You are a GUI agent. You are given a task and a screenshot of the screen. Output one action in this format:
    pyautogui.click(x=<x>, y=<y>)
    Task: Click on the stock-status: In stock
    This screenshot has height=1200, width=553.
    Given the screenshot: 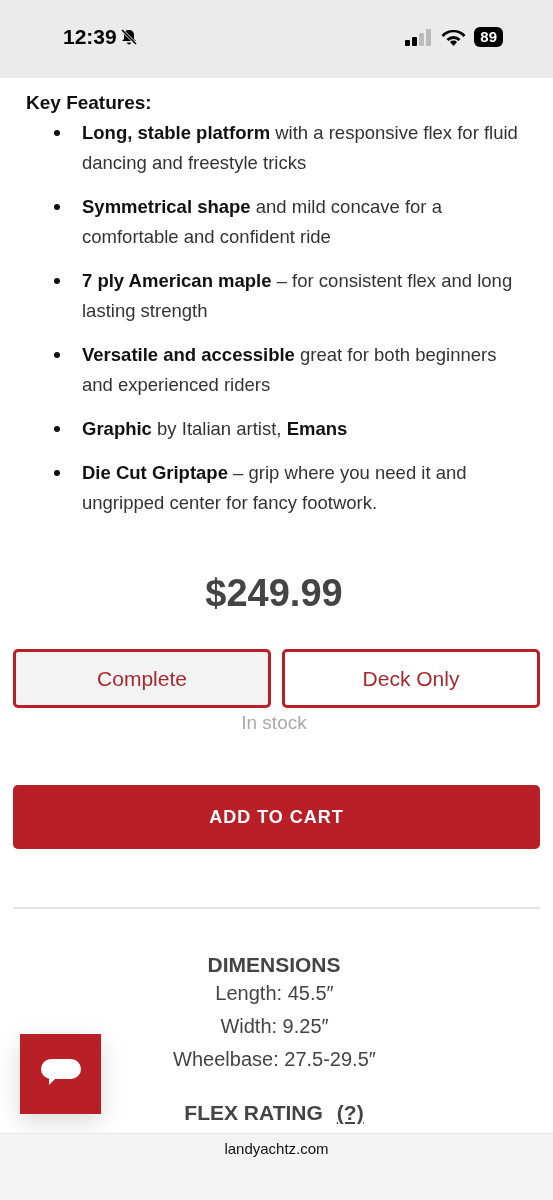 What is the action you would take?
    pyautogui.click(x=274, y=723)
    